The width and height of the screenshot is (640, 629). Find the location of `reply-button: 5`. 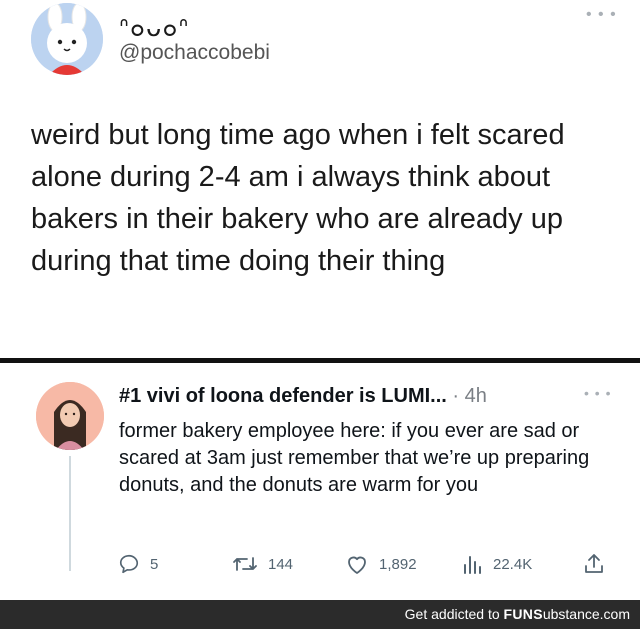

reply-button: 5 is located at coordinates (138, 564).